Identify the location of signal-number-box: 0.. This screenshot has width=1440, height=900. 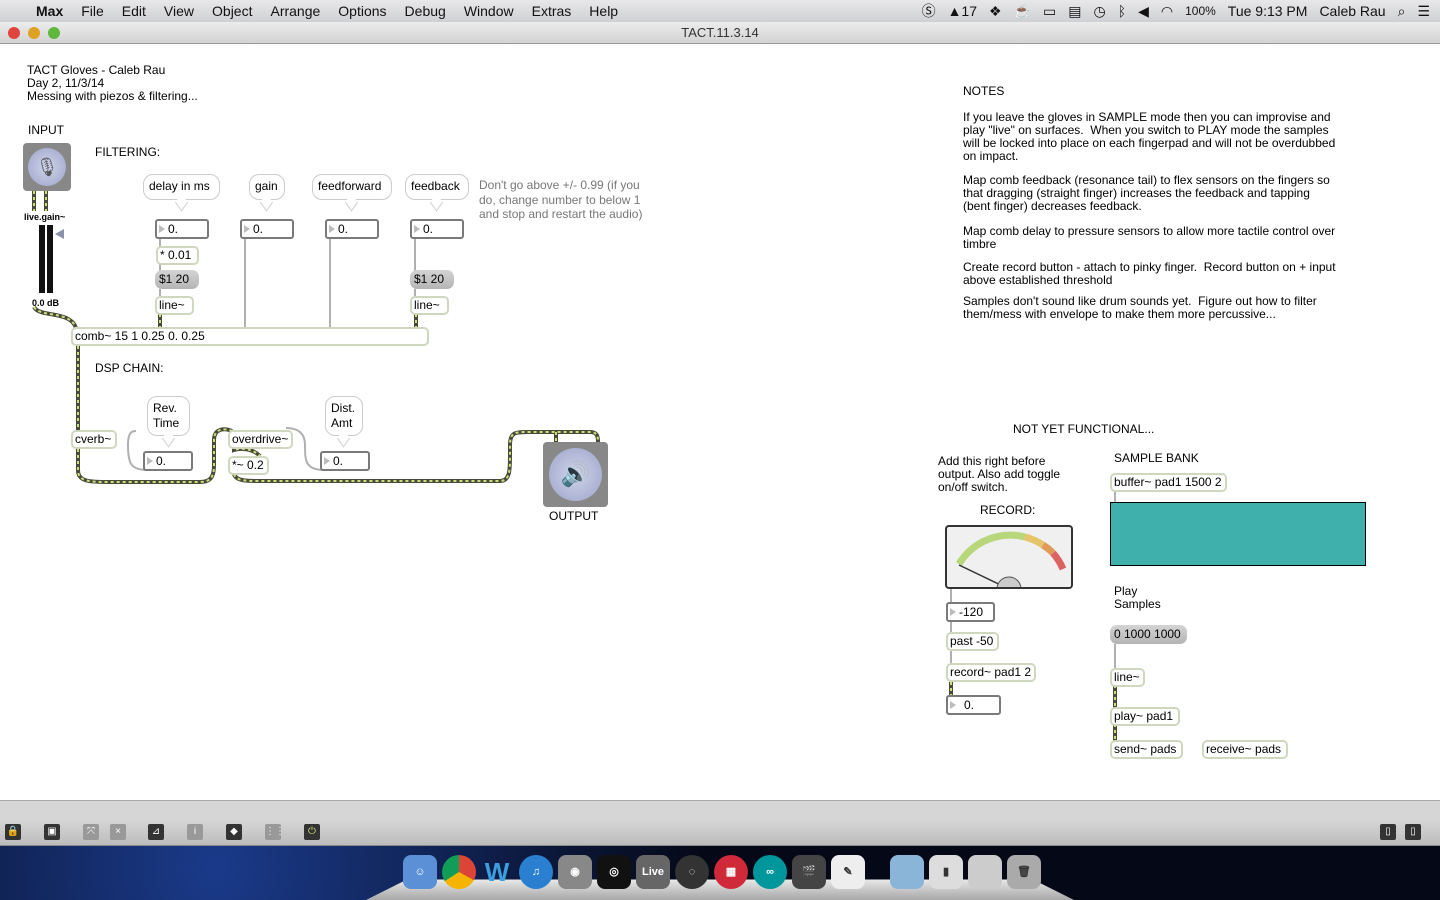
(973, 705).